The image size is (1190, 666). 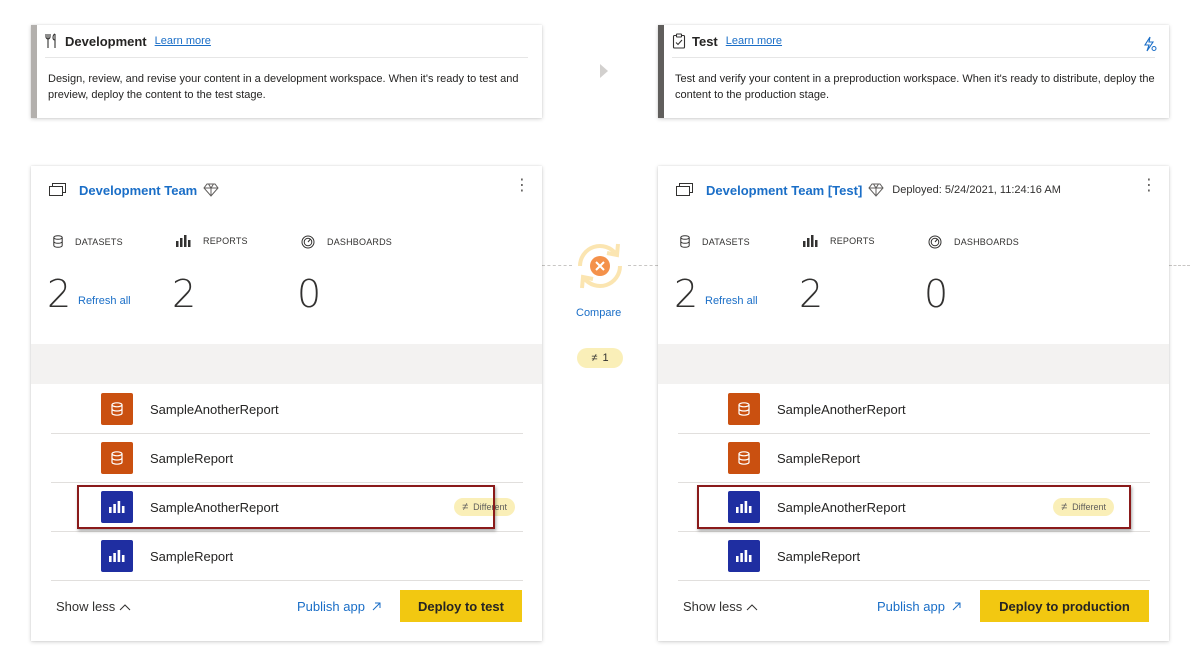 What do you see at coordinates (106, 41) in the screenshot?
I see `stage-name: Development` at bounding box center [106, 41].